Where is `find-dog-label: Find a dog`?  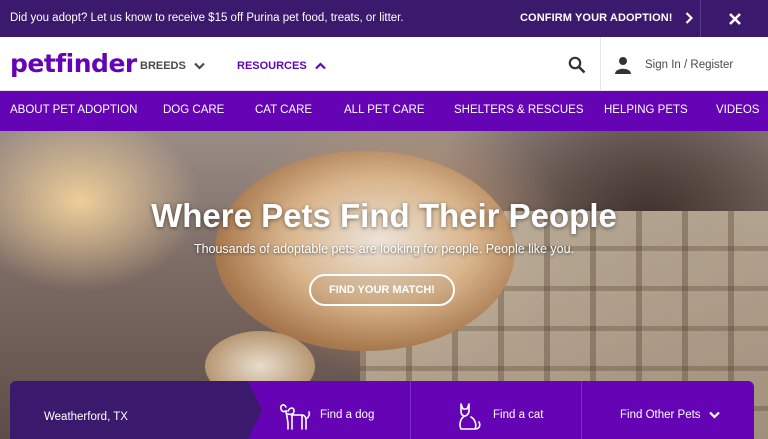
find-dog-label: Find a dog is located at coordinates (347, 415).